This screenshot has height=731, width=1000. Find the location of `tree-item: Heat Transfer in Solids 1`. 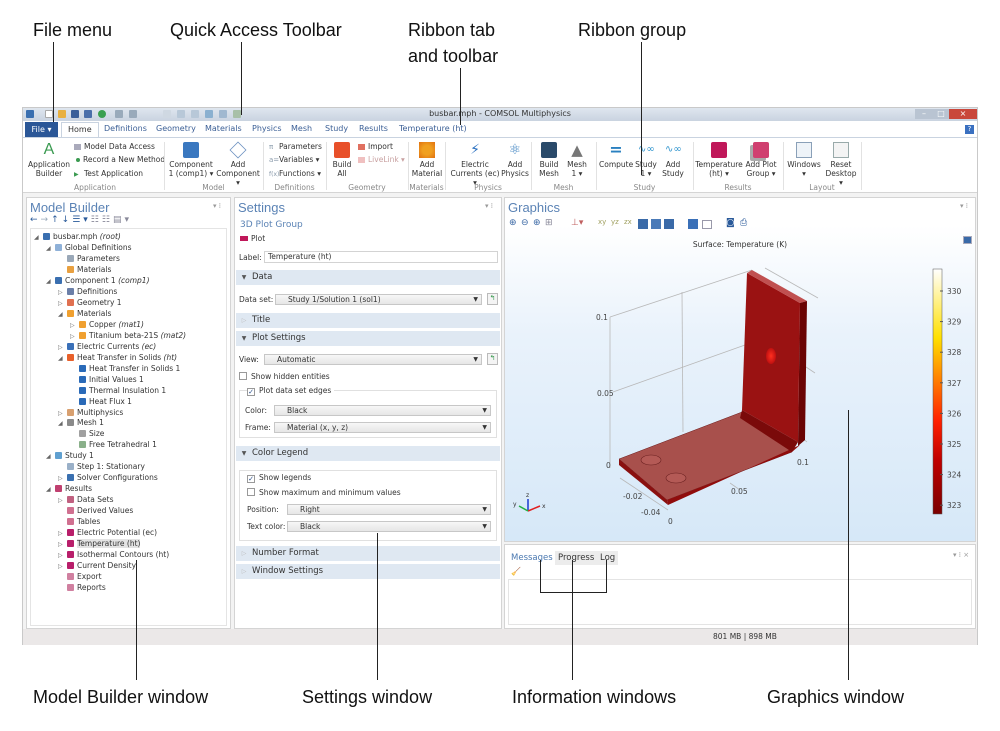

tree-item: Heat Transfer in Solids 1 is located at coordinates (125, 368).